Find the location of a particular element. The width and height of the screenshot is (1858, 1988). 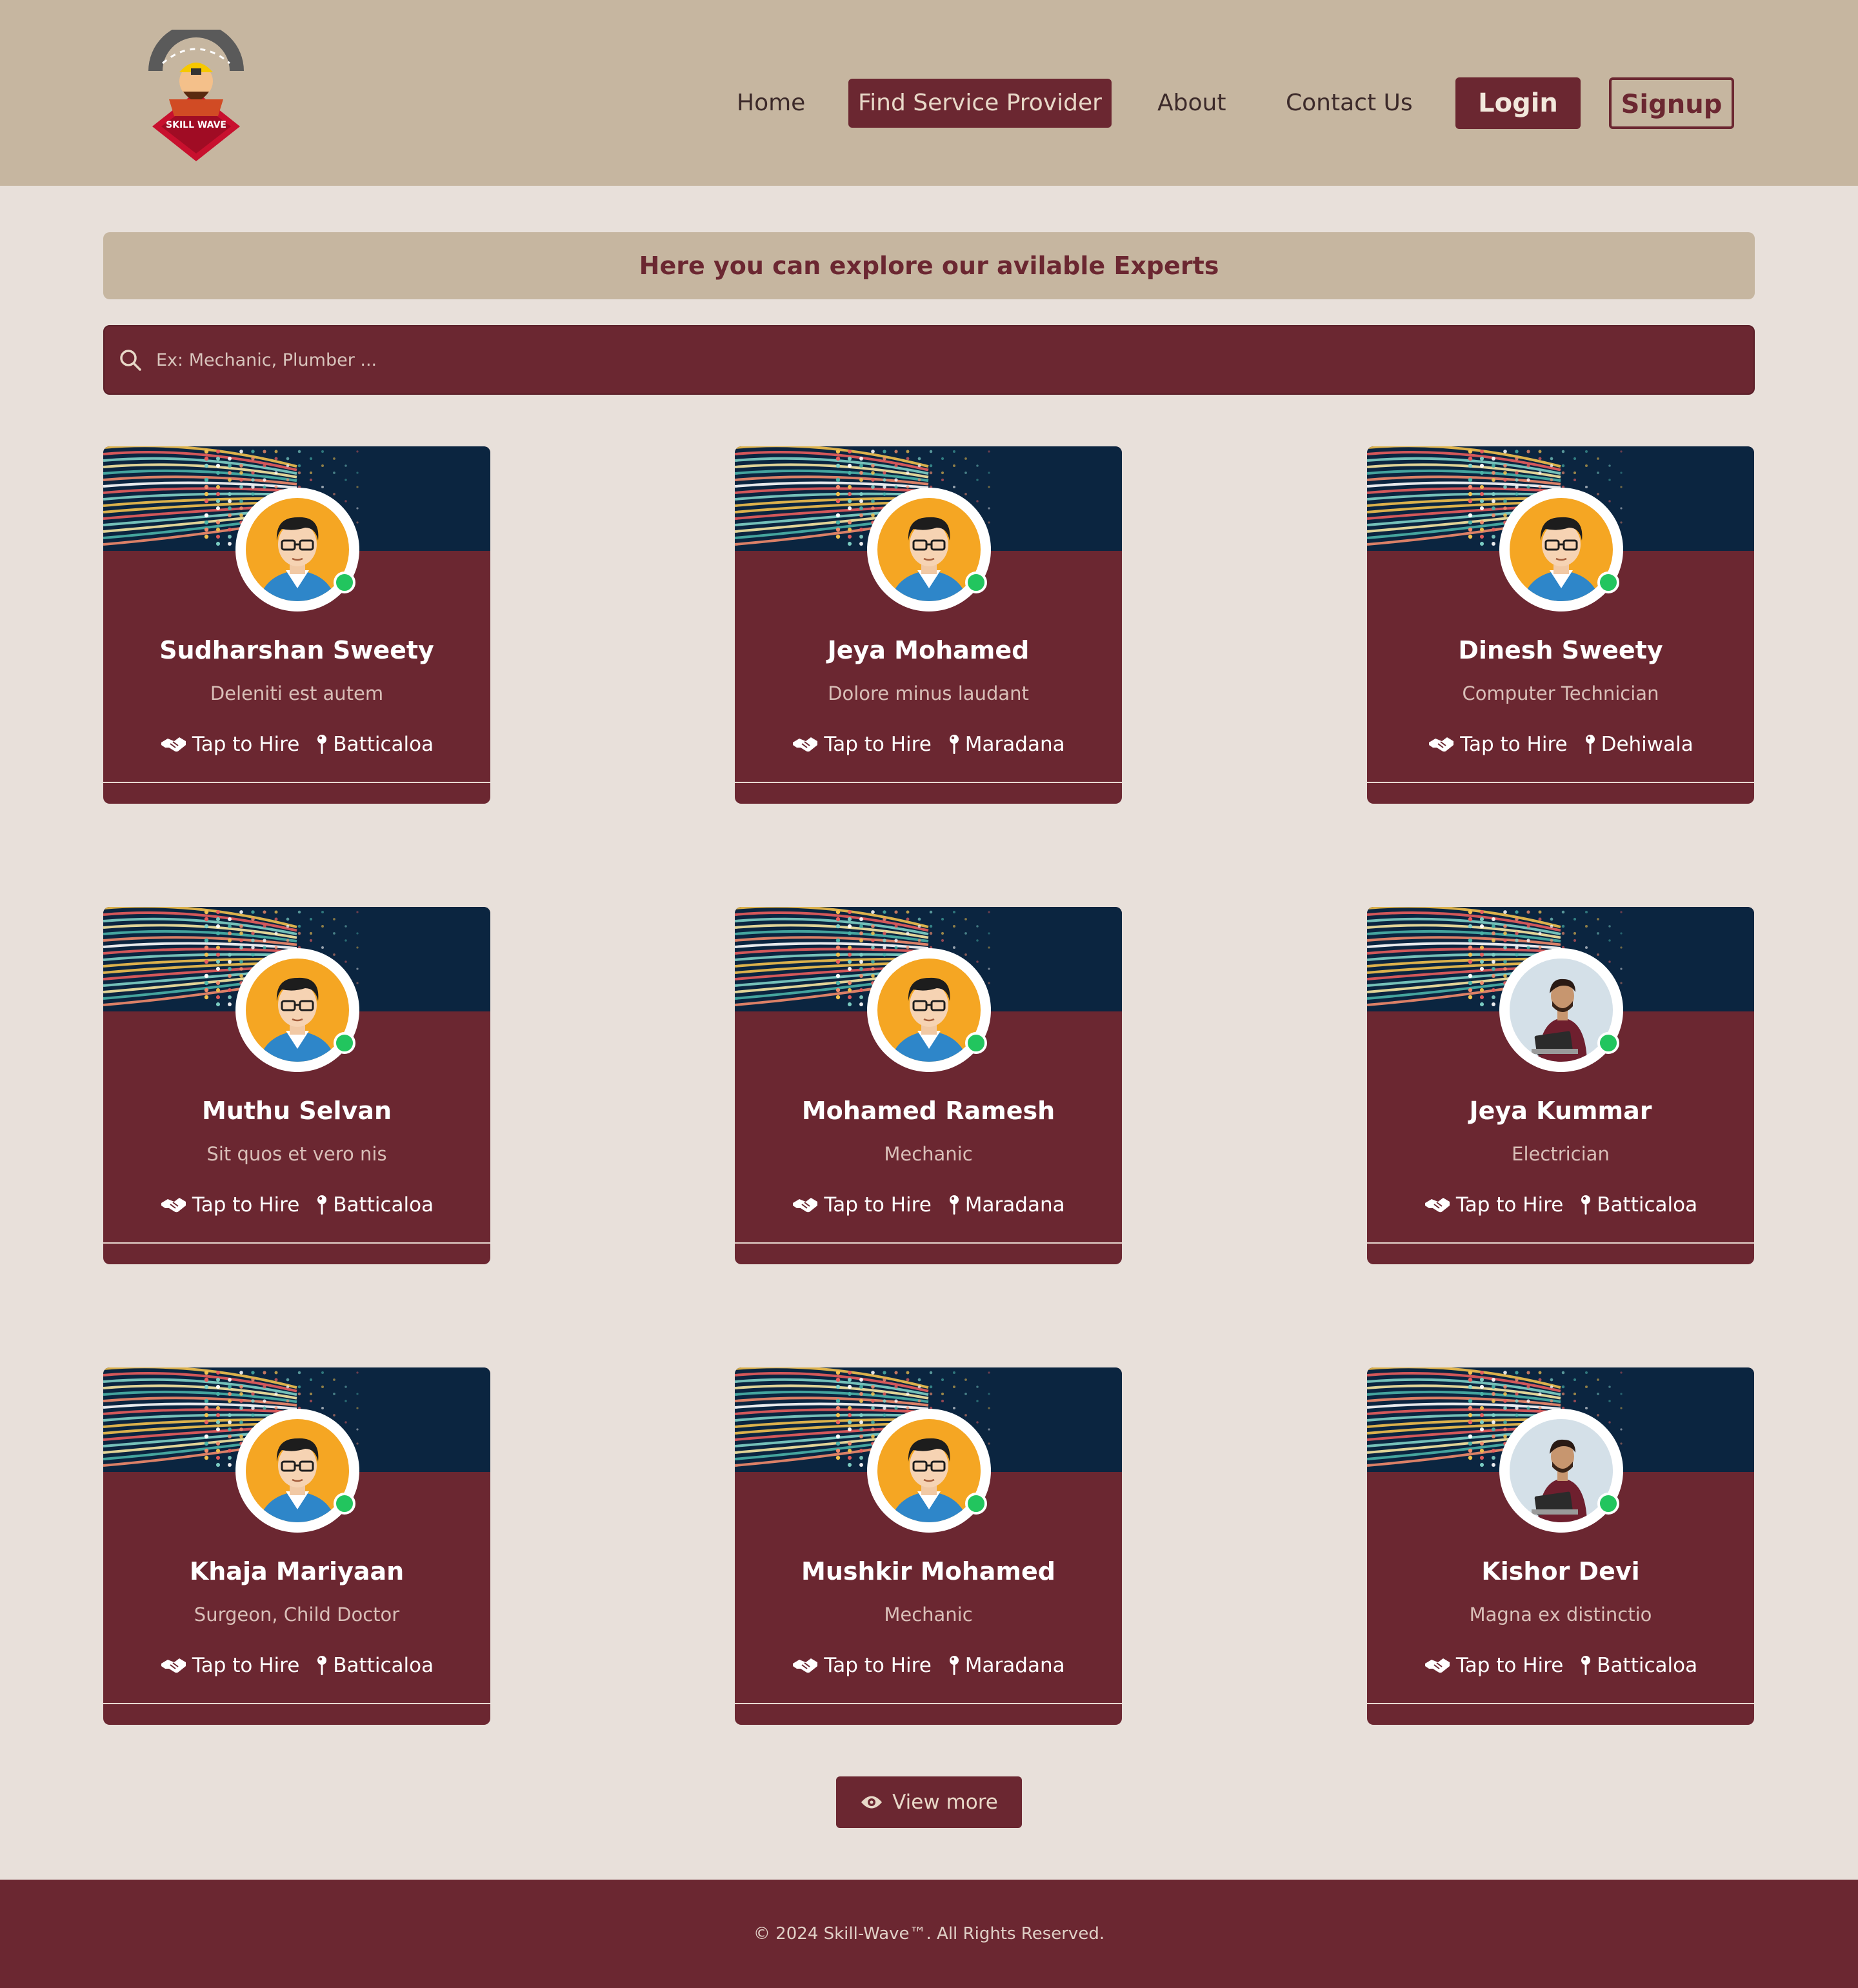

search-bar is located at coordinates (929, 360).